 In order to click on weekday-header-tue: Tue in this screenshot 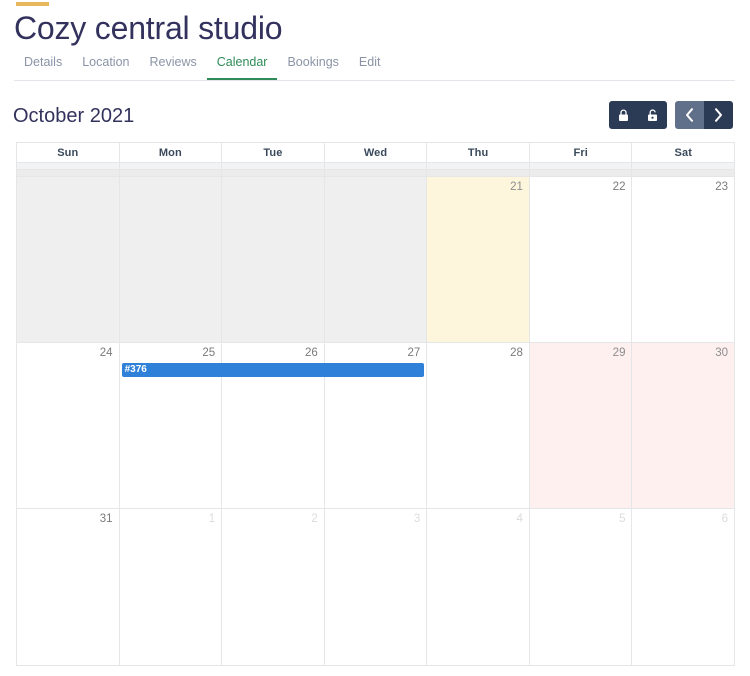, I will do `click(273, 153)`.